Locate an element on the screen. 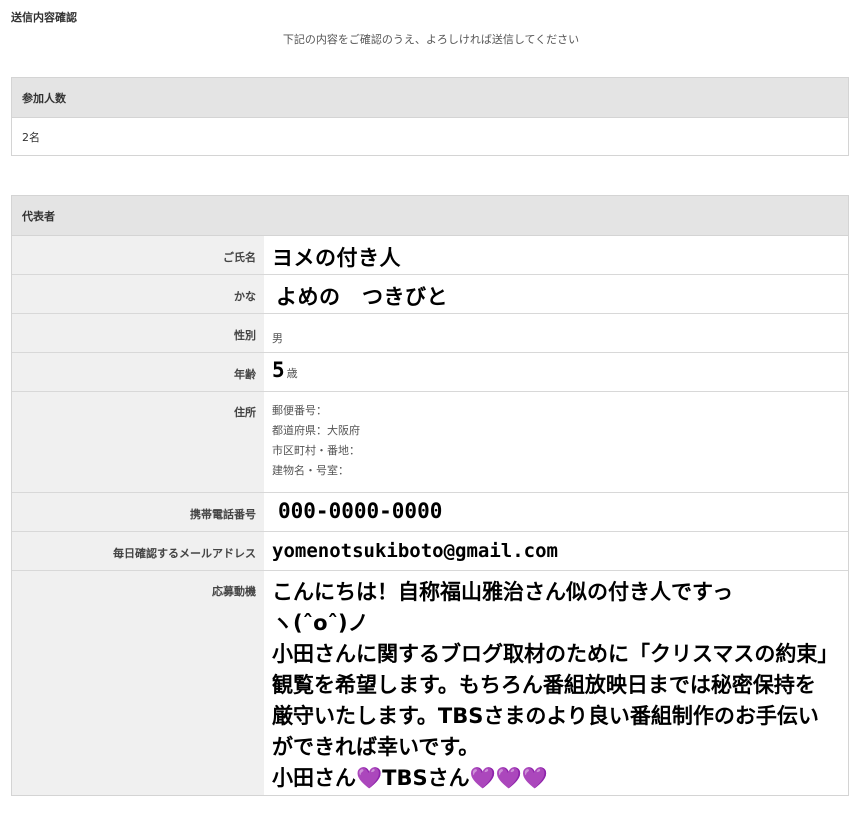 This screenshot has height=815, width=862. address-postal: 郵便番号： is located at coordinates (299, 410).